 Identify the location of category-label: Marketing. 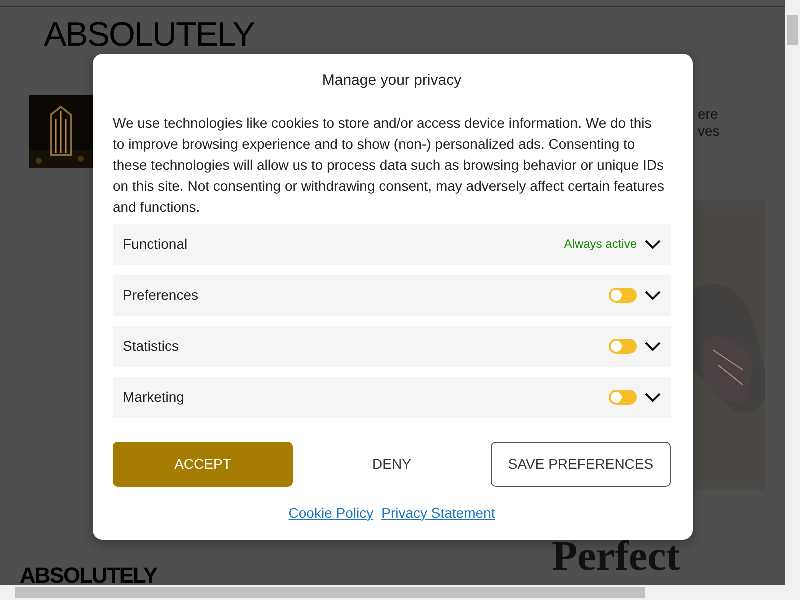
(153, 397).